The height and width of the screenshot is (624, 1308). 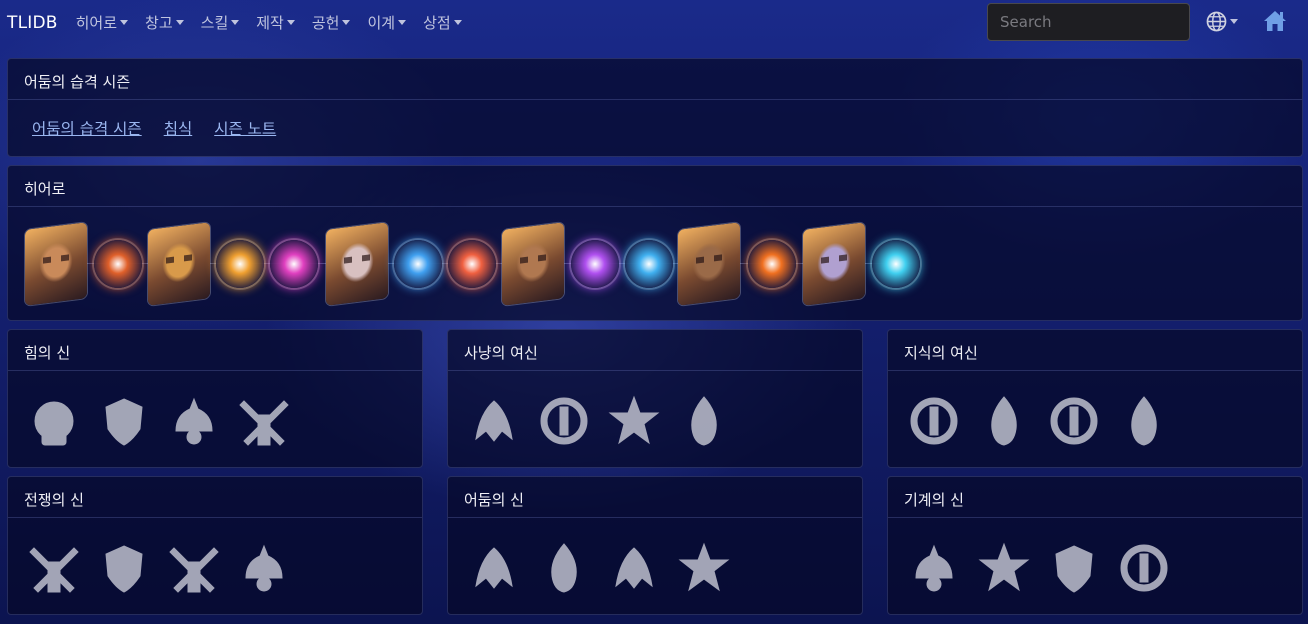 What do you see at coordinates (215, 350) in the screenshot?
I see `god-title-might: 힘의 신` at bounding box center [215, 350].